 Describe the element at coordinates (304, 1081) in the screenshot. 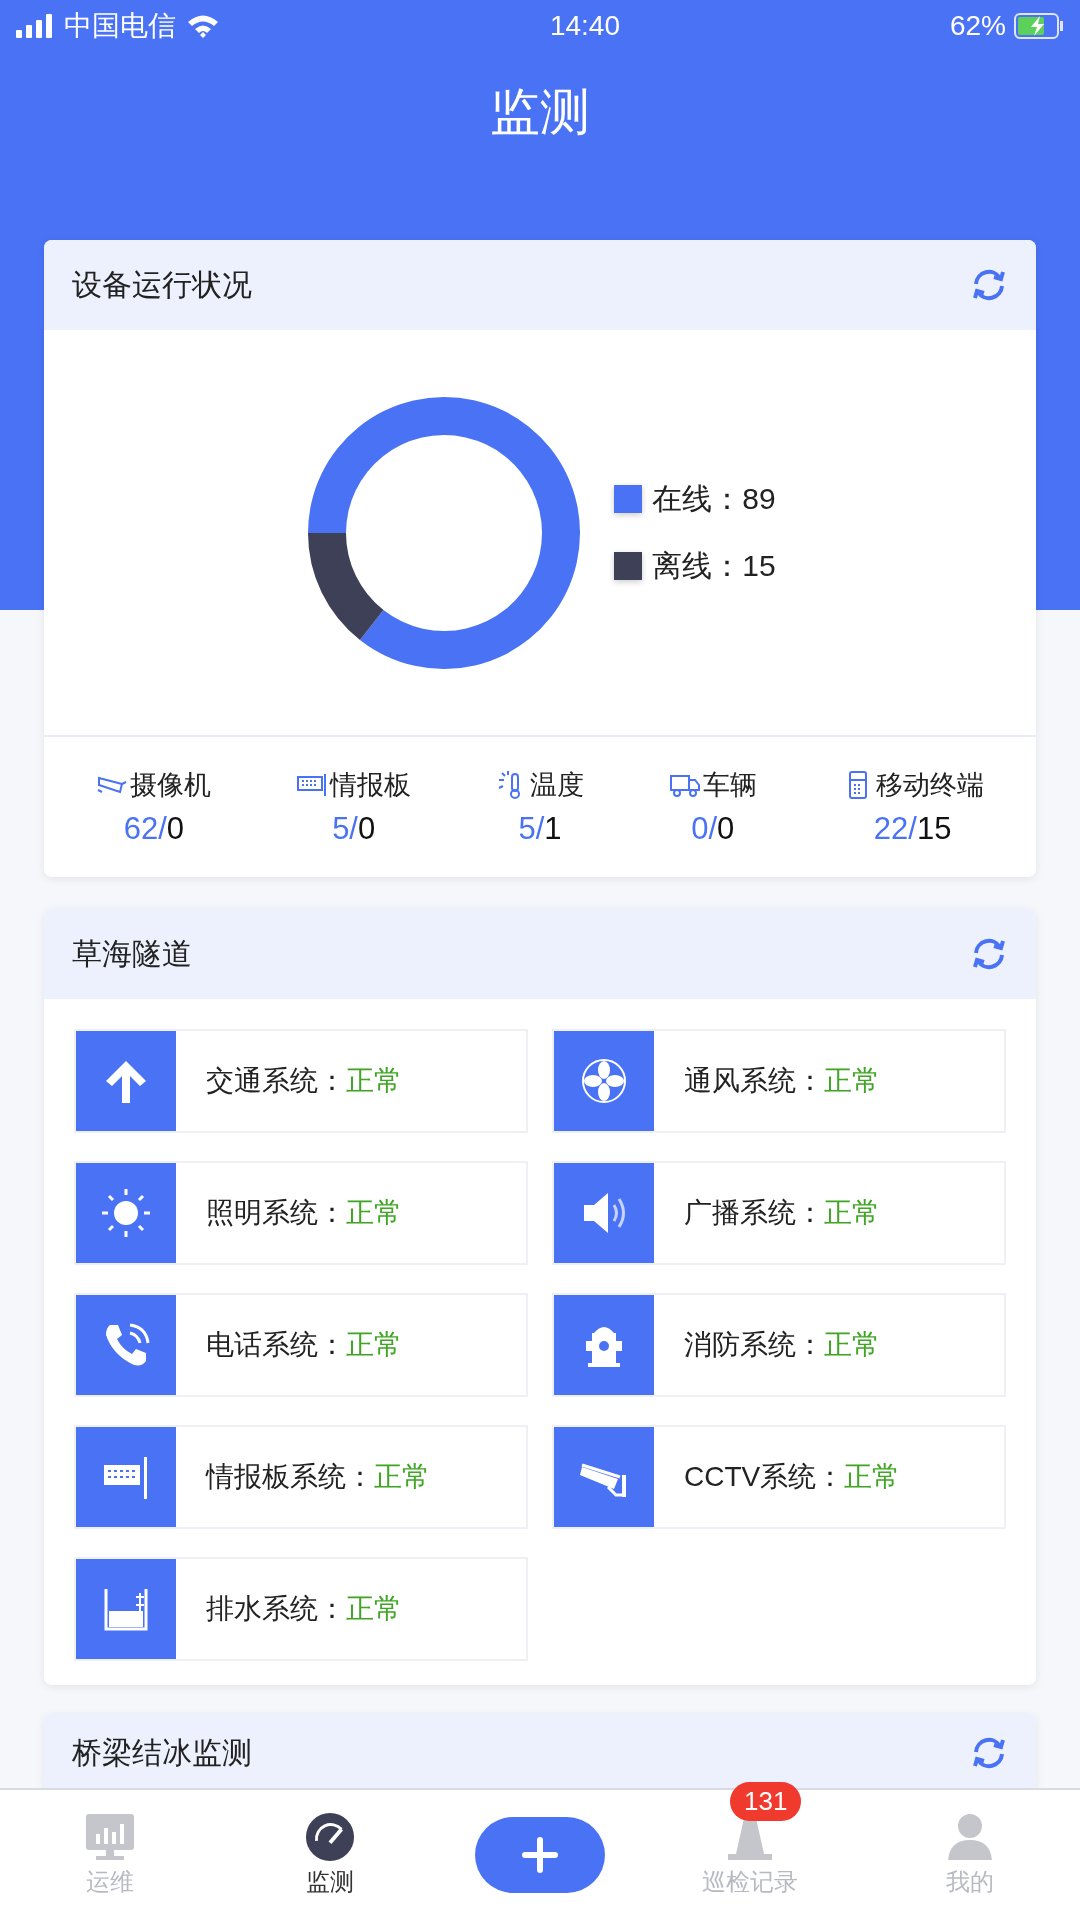

I see `system-status: 交通系统：正常` at that location.